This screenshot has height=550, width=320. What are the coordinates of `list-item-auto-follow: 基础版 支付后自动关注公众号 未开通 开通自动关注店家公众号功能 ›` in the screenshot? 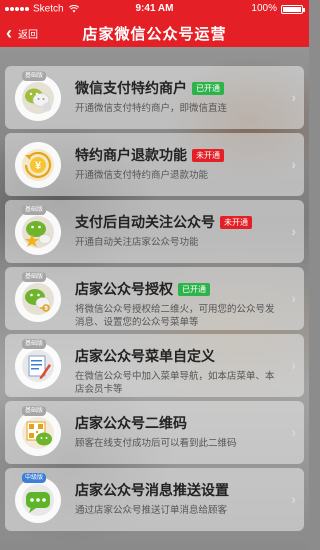 It's located at (154, 231).